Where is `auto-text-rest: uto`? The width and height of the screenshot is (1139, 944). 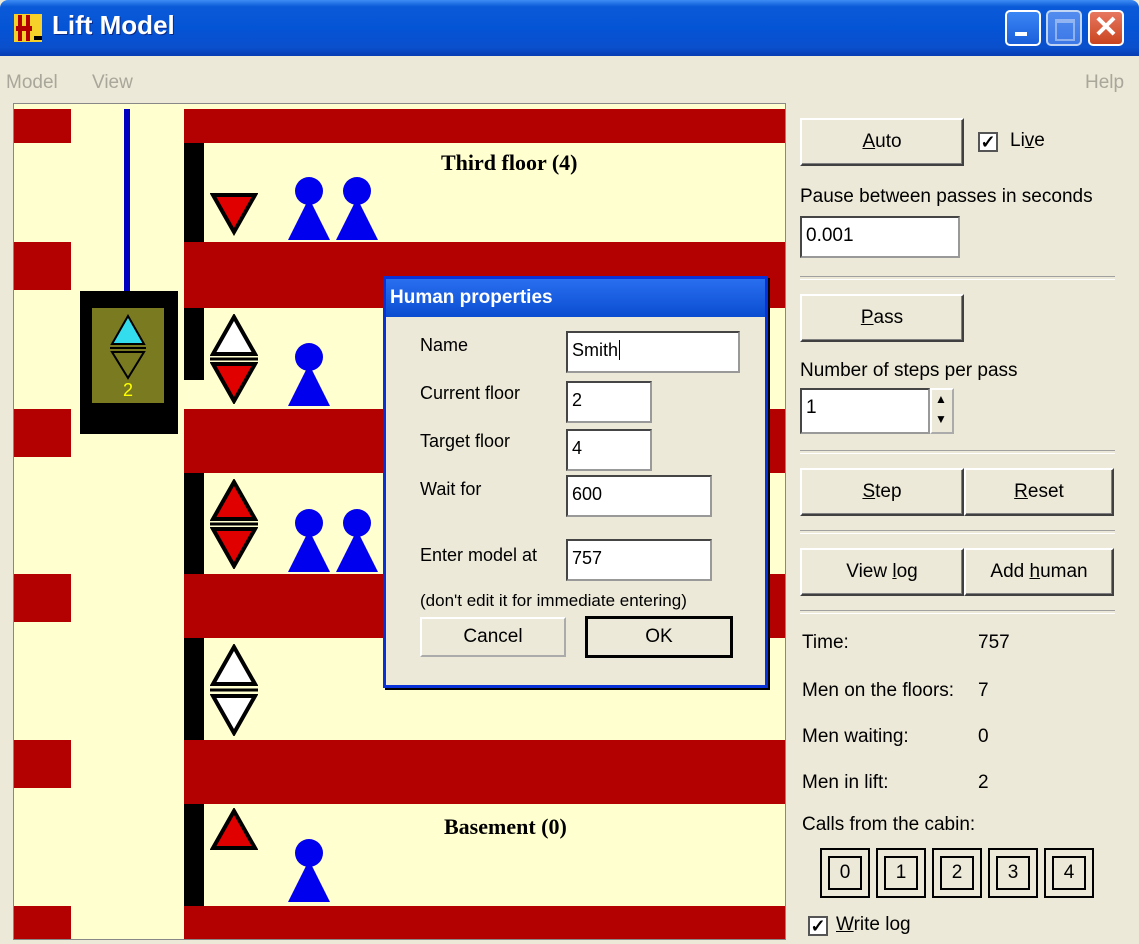
auto-text-rest: uto is located at coordinates (888, 141).